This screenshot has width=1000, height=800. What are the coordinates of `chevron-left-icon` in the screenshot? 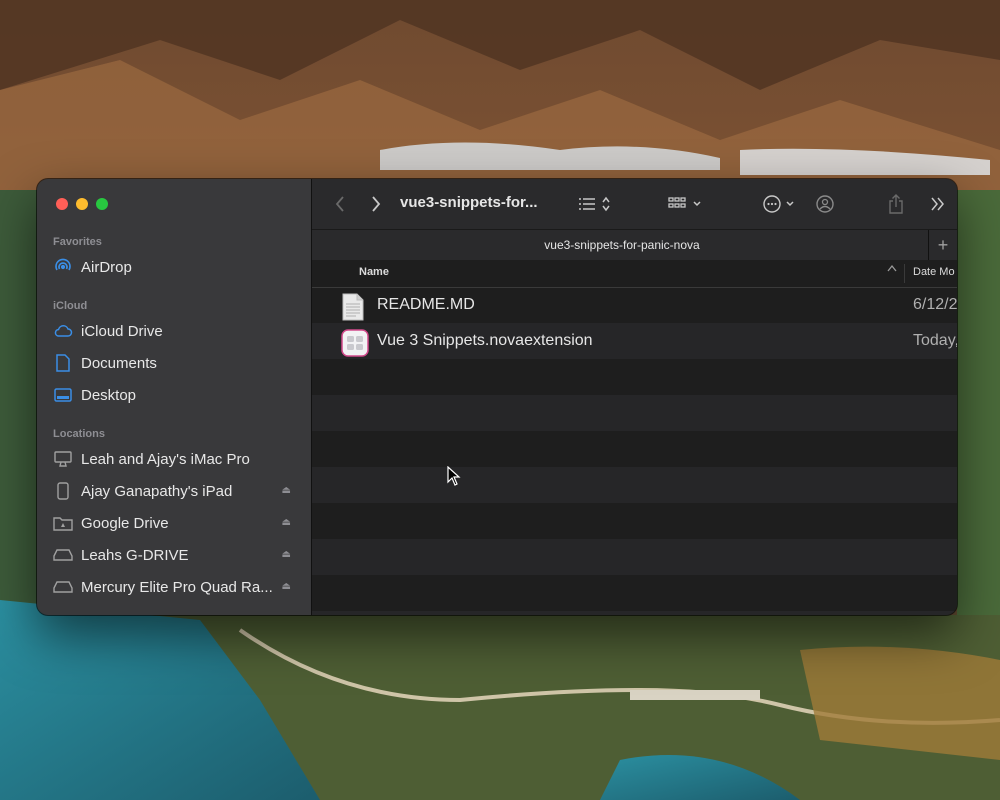 It's located at (339, 204).